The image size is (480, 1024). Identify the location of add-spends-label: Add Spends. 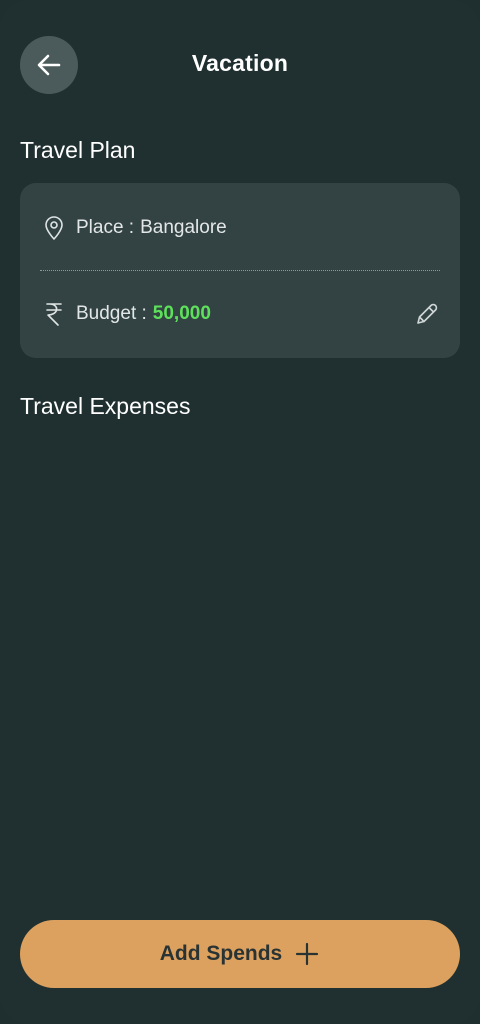
(221, 953).